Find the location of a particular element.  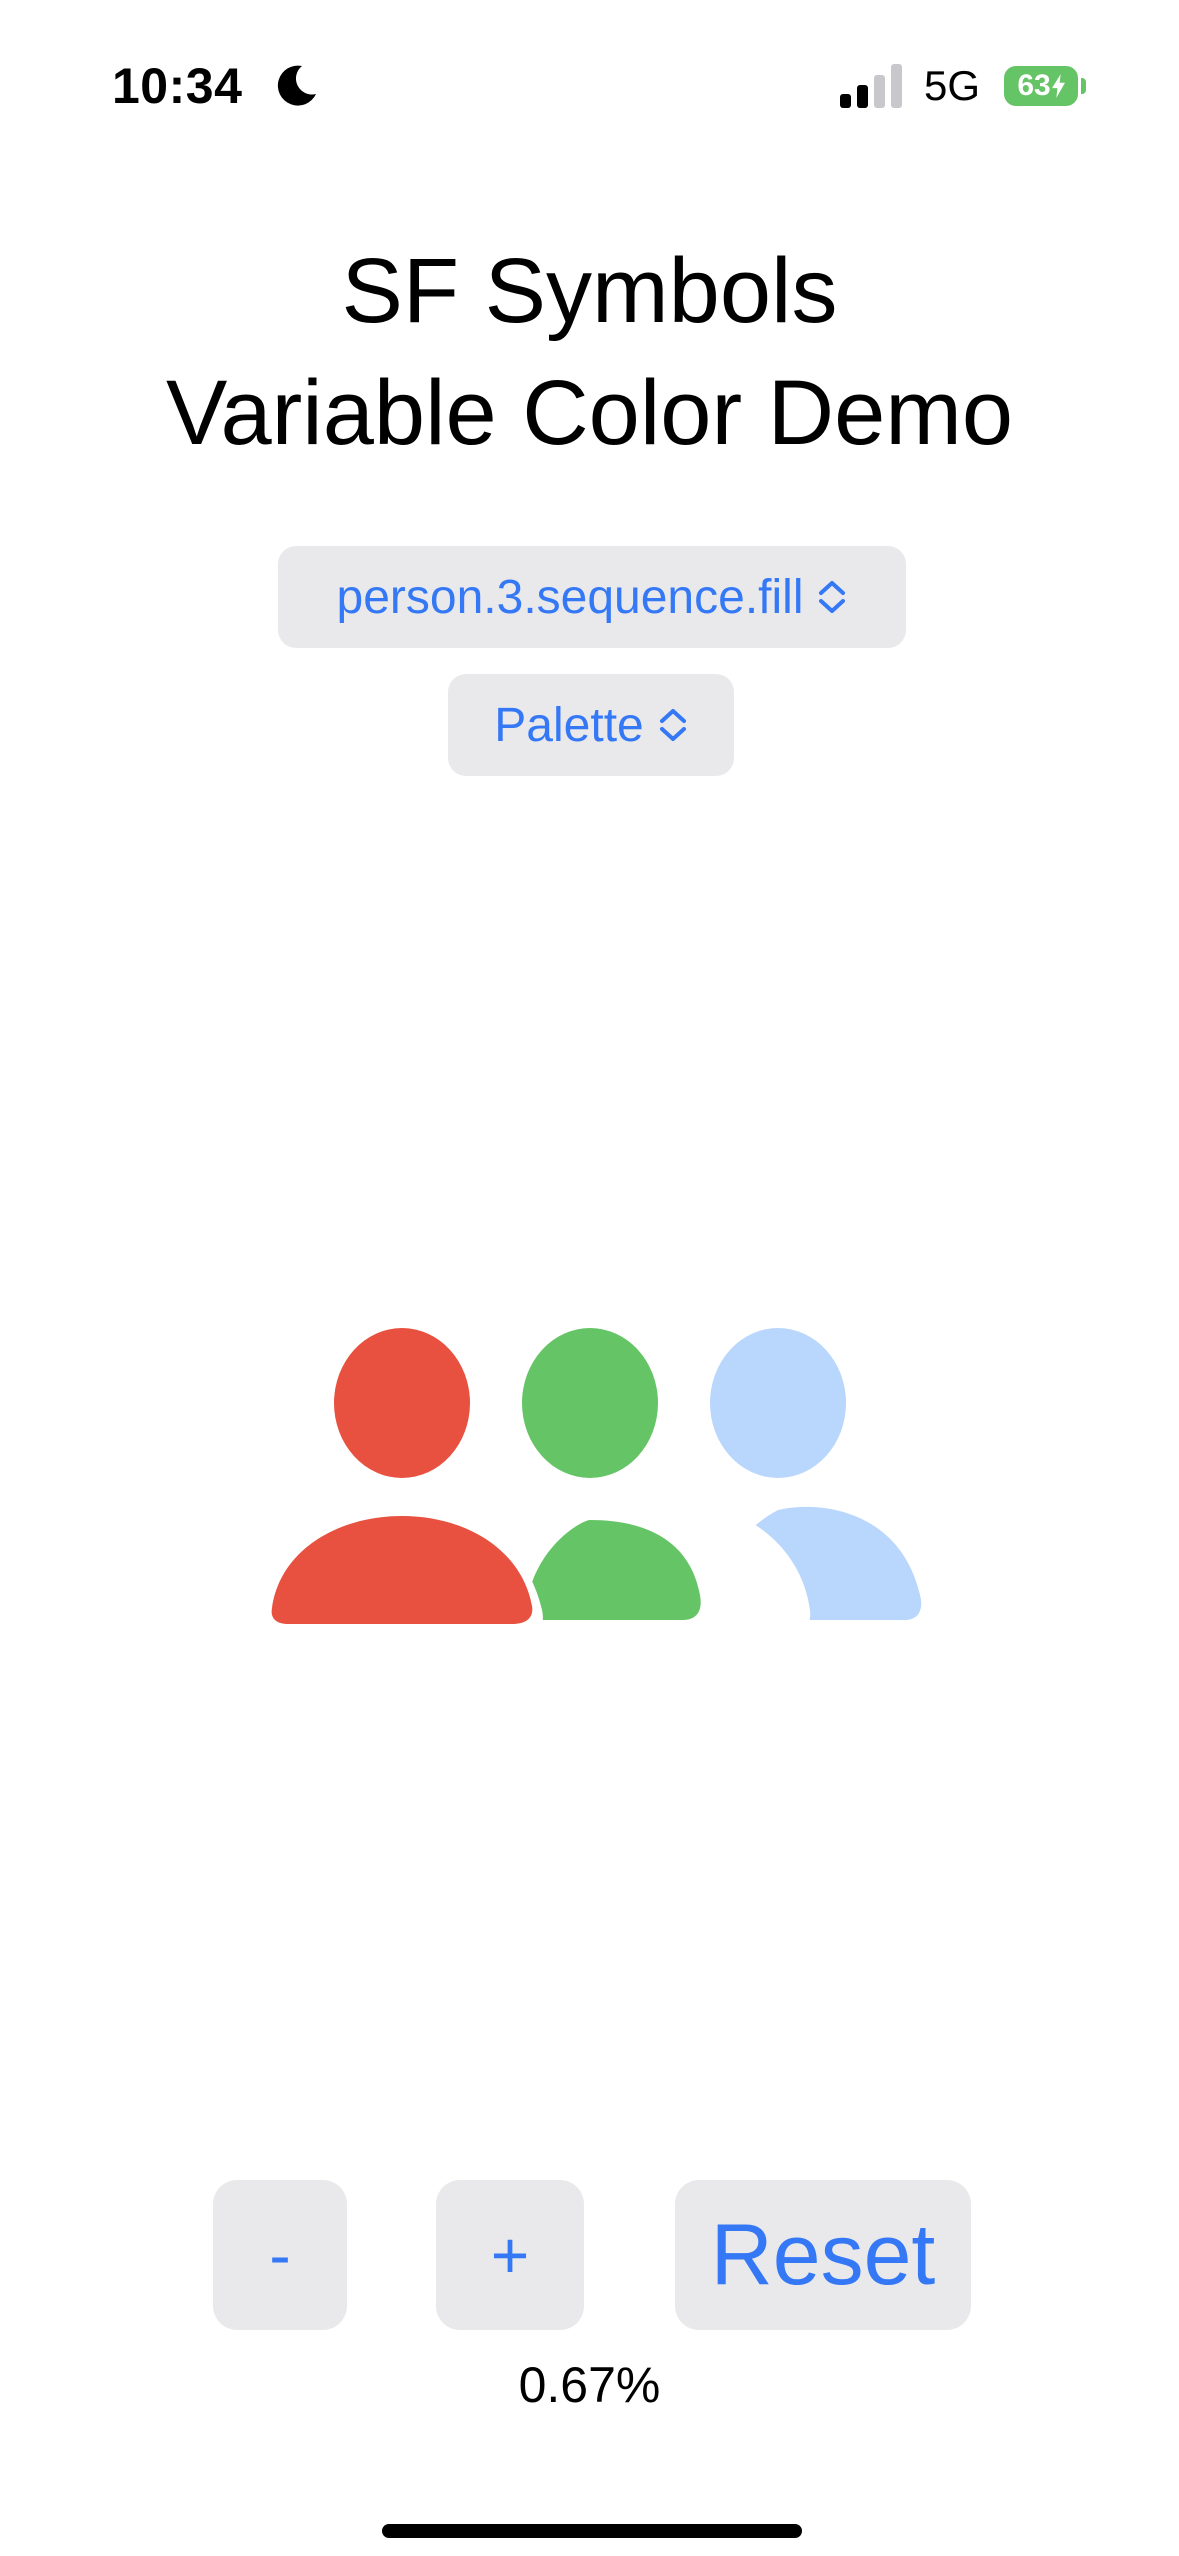

battery-indicator: 63 is located at coordinates (1041, 86).